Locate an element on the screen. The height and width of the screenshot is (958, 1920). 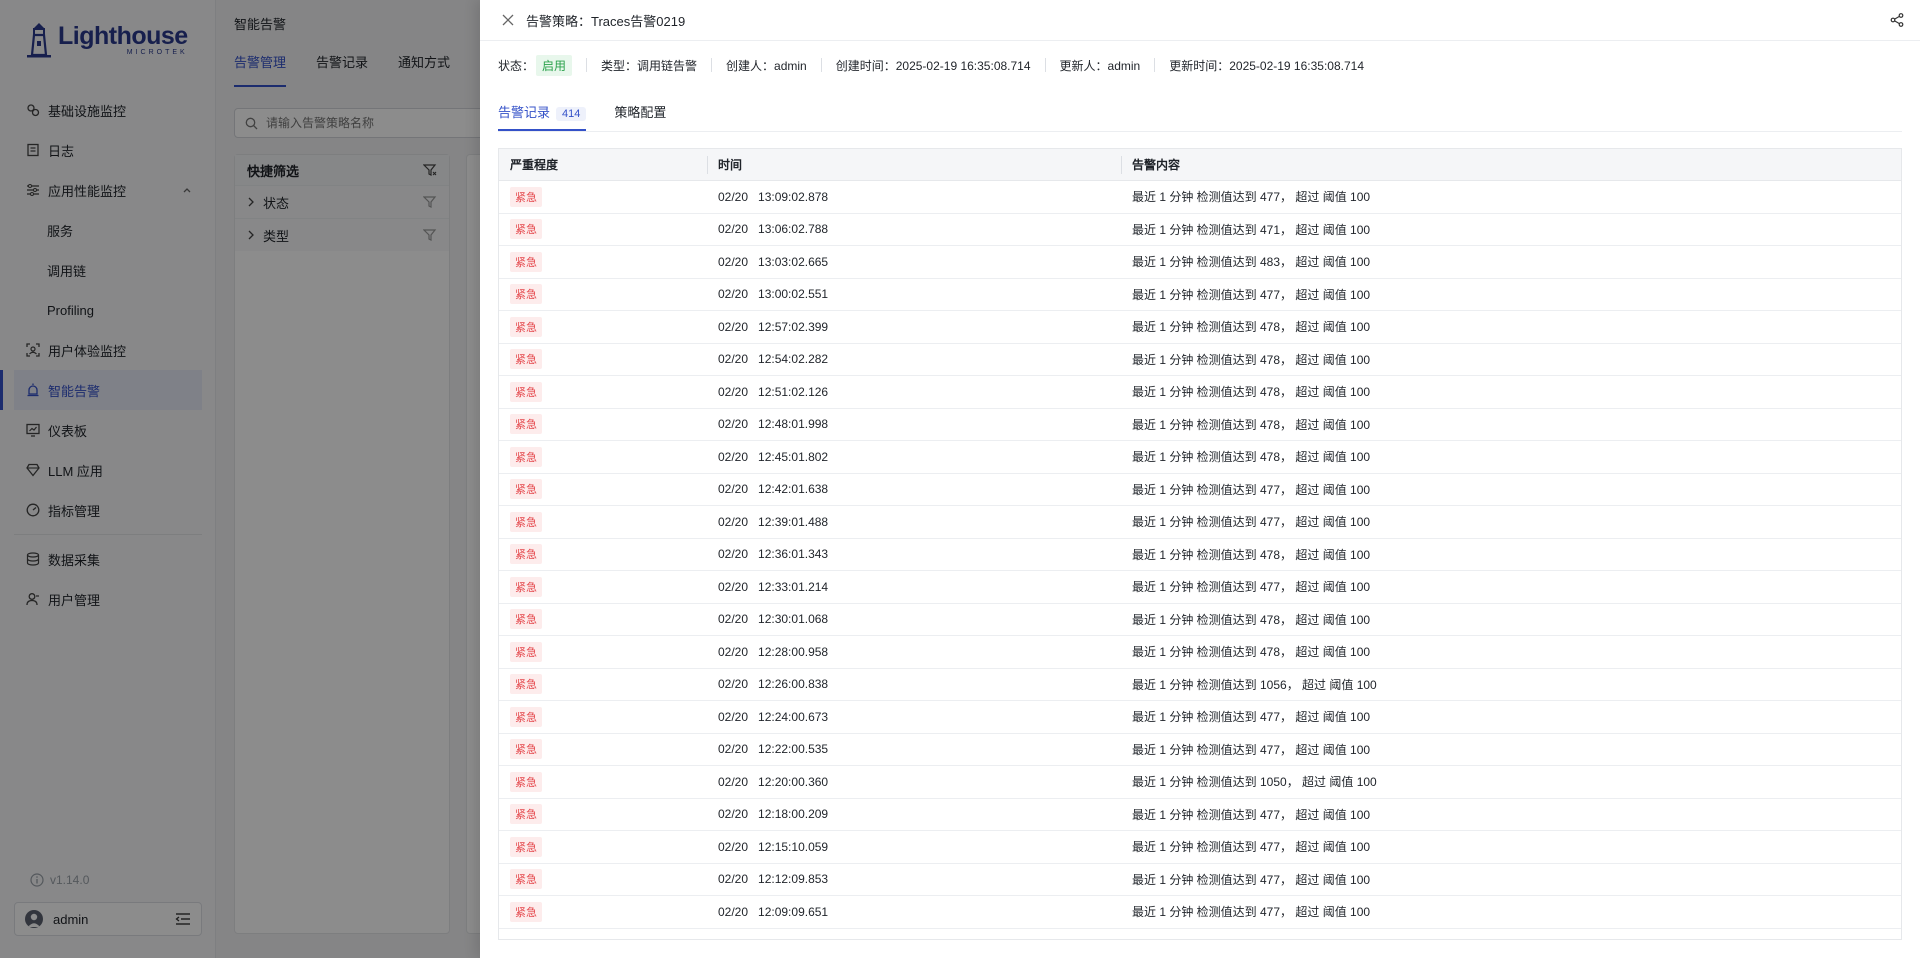
content-cell: 最近 1 分钟 检测值达到 1056， 超过 阈值 100 is located at coordinates (1254, 684).